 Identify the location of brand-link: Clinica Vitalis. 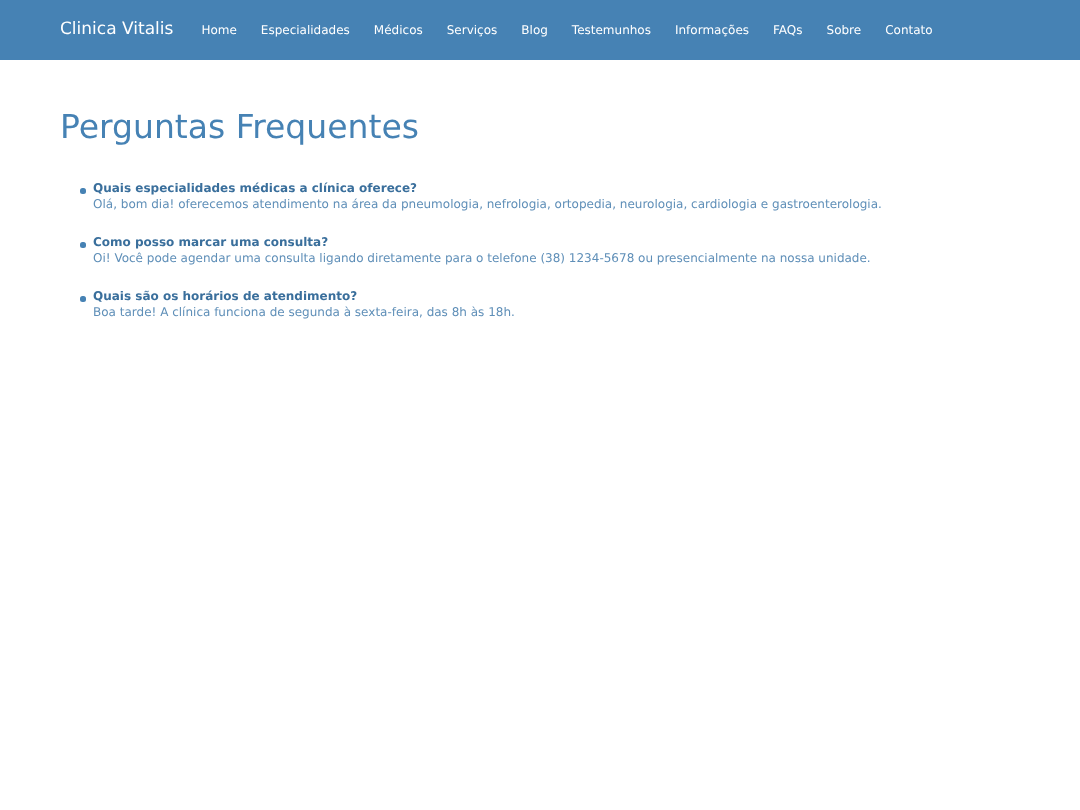
(117, 30).